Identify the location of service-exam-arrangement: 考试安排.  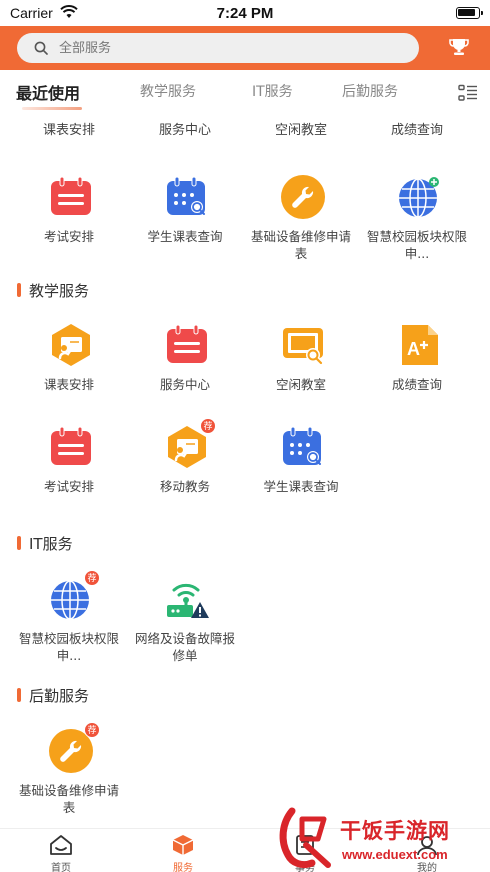
(69, 474).